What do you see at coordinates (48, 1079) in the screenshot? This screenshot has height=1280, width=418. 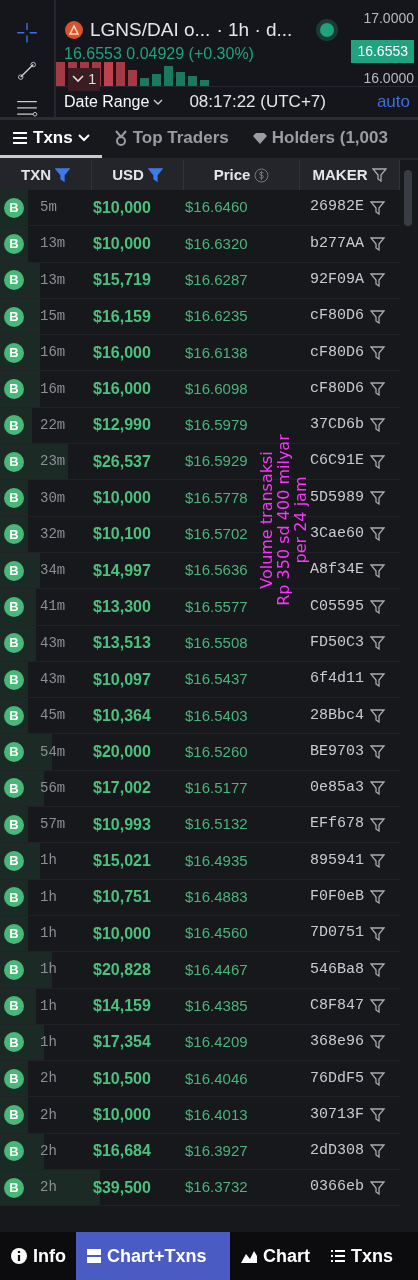 I see `time-ago: 2h` at bounding box center [48, 1079].